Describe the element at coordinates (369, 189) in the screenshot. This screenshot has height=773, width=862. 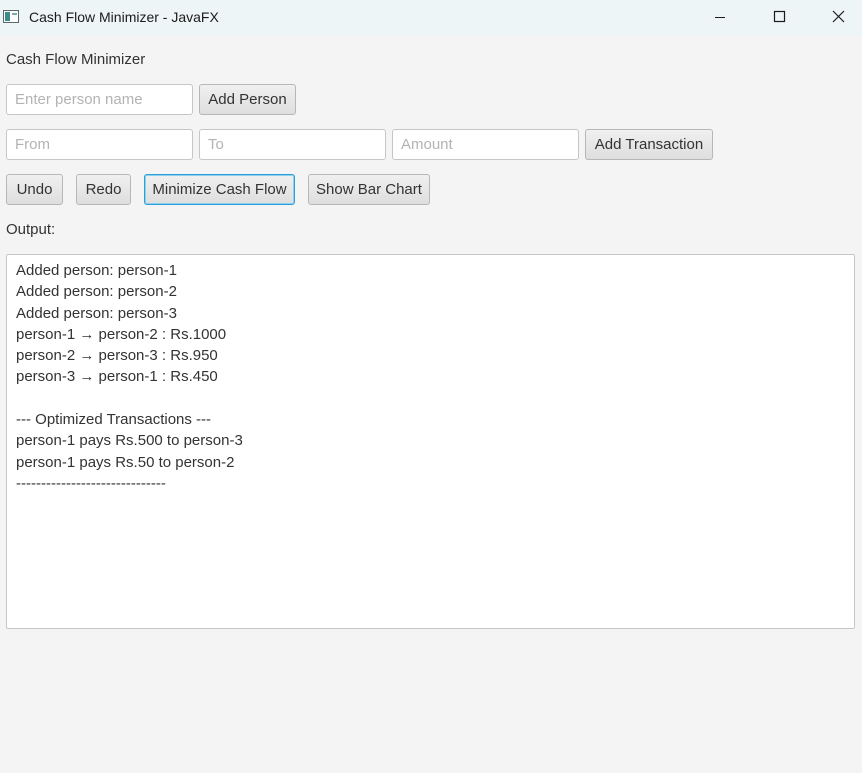
I see `show-bar-chart-button: Show Bar Chart` at that location.